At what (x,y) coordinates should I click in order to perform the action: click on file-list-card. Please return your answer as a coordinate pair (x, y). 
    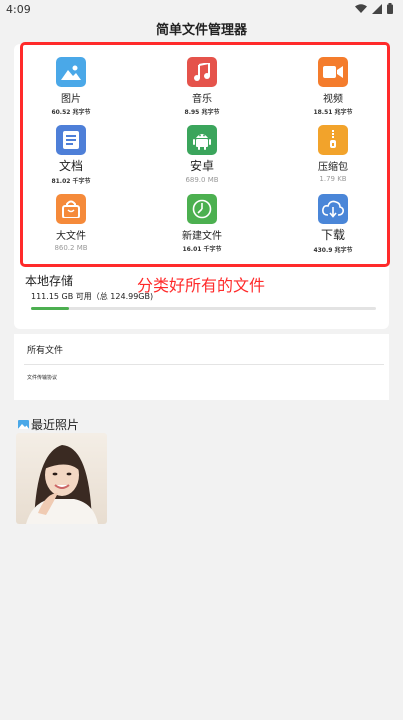
    Looking at the image, I should click on (201, 367).